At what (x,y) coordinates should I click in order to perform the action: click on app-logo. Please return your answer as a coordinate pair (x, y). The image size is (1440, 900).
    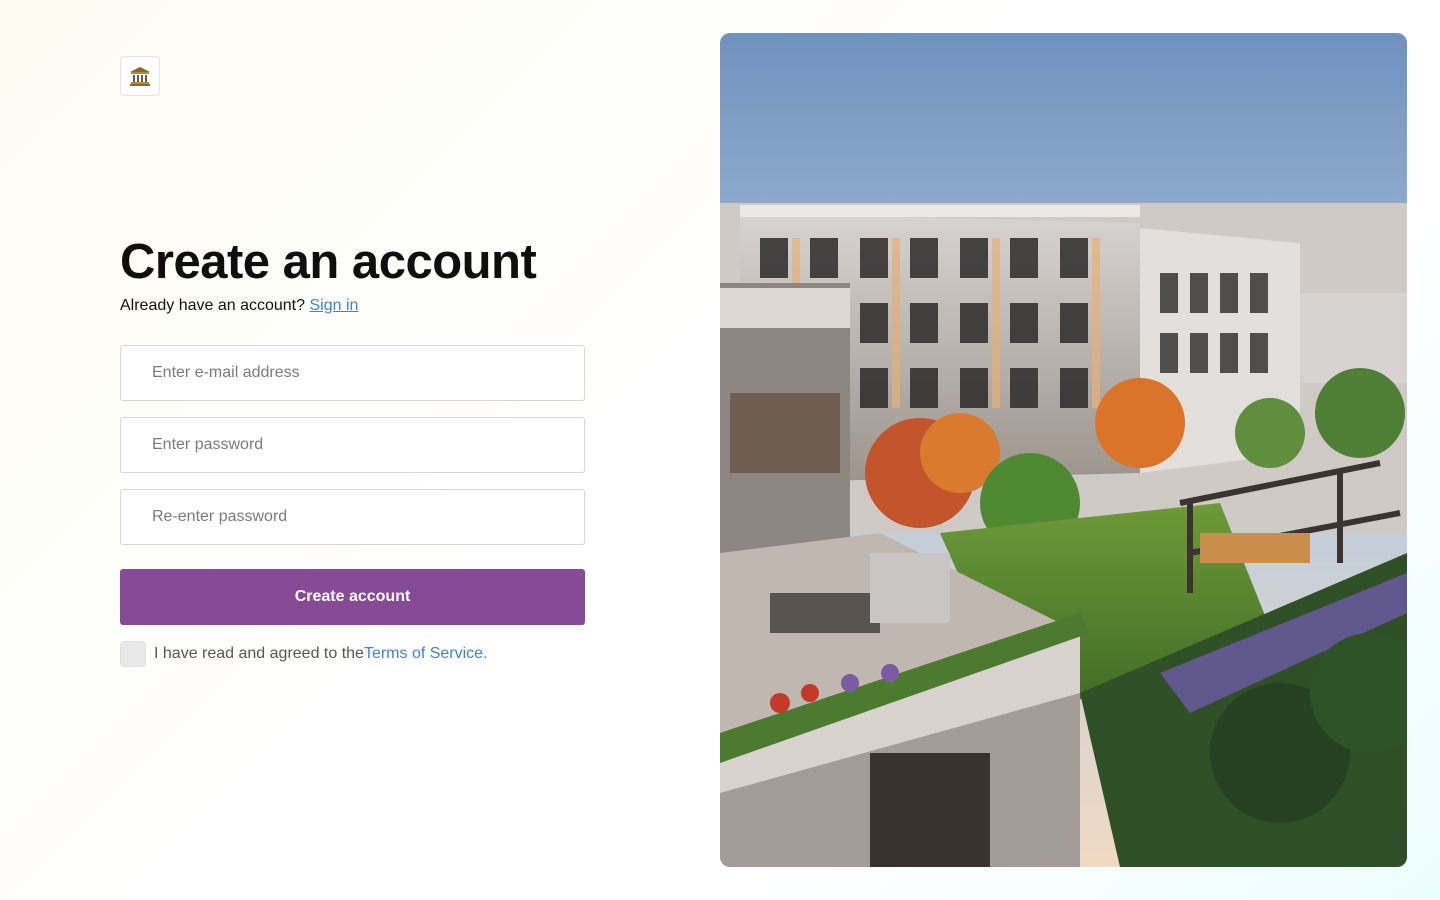
    Looking at the image, I should click on (140, 76).